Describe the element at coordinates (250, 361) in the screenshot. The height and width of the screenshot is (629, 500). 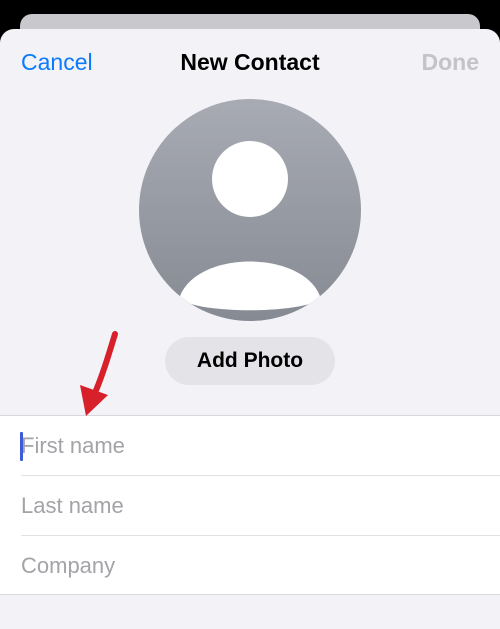
I see `add-photo-button: Add Photo` at that location.